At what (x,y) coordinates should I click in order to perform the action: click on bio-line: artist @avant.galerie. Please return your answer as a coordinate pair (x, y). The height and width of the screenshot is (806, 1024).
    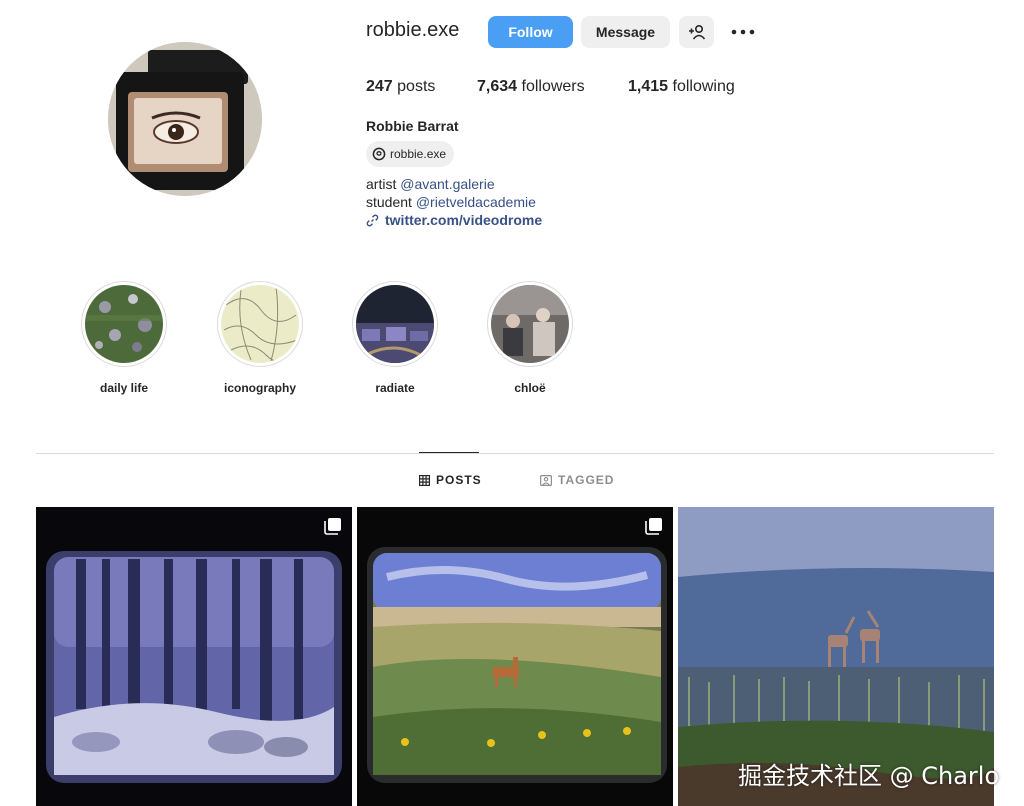
    Looking at the image, I should click on (430, 184).